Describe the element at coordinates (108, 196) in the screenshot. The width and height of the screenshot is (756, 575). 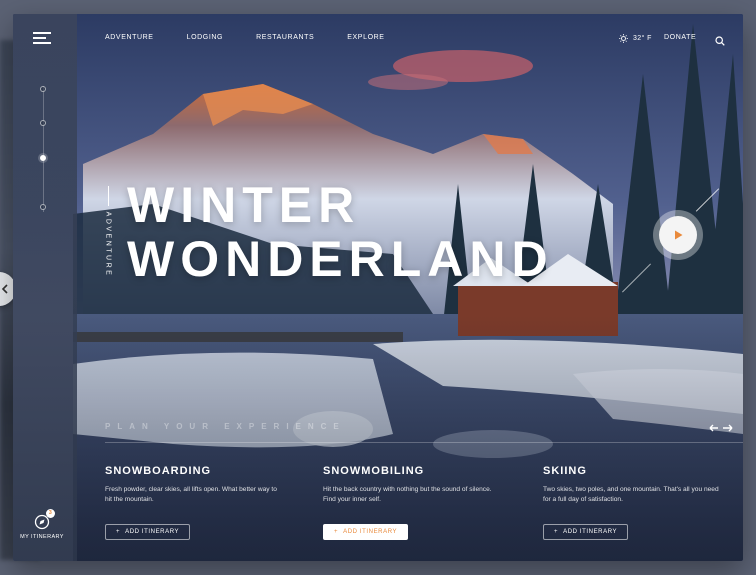
I see `category-divider` at that location.